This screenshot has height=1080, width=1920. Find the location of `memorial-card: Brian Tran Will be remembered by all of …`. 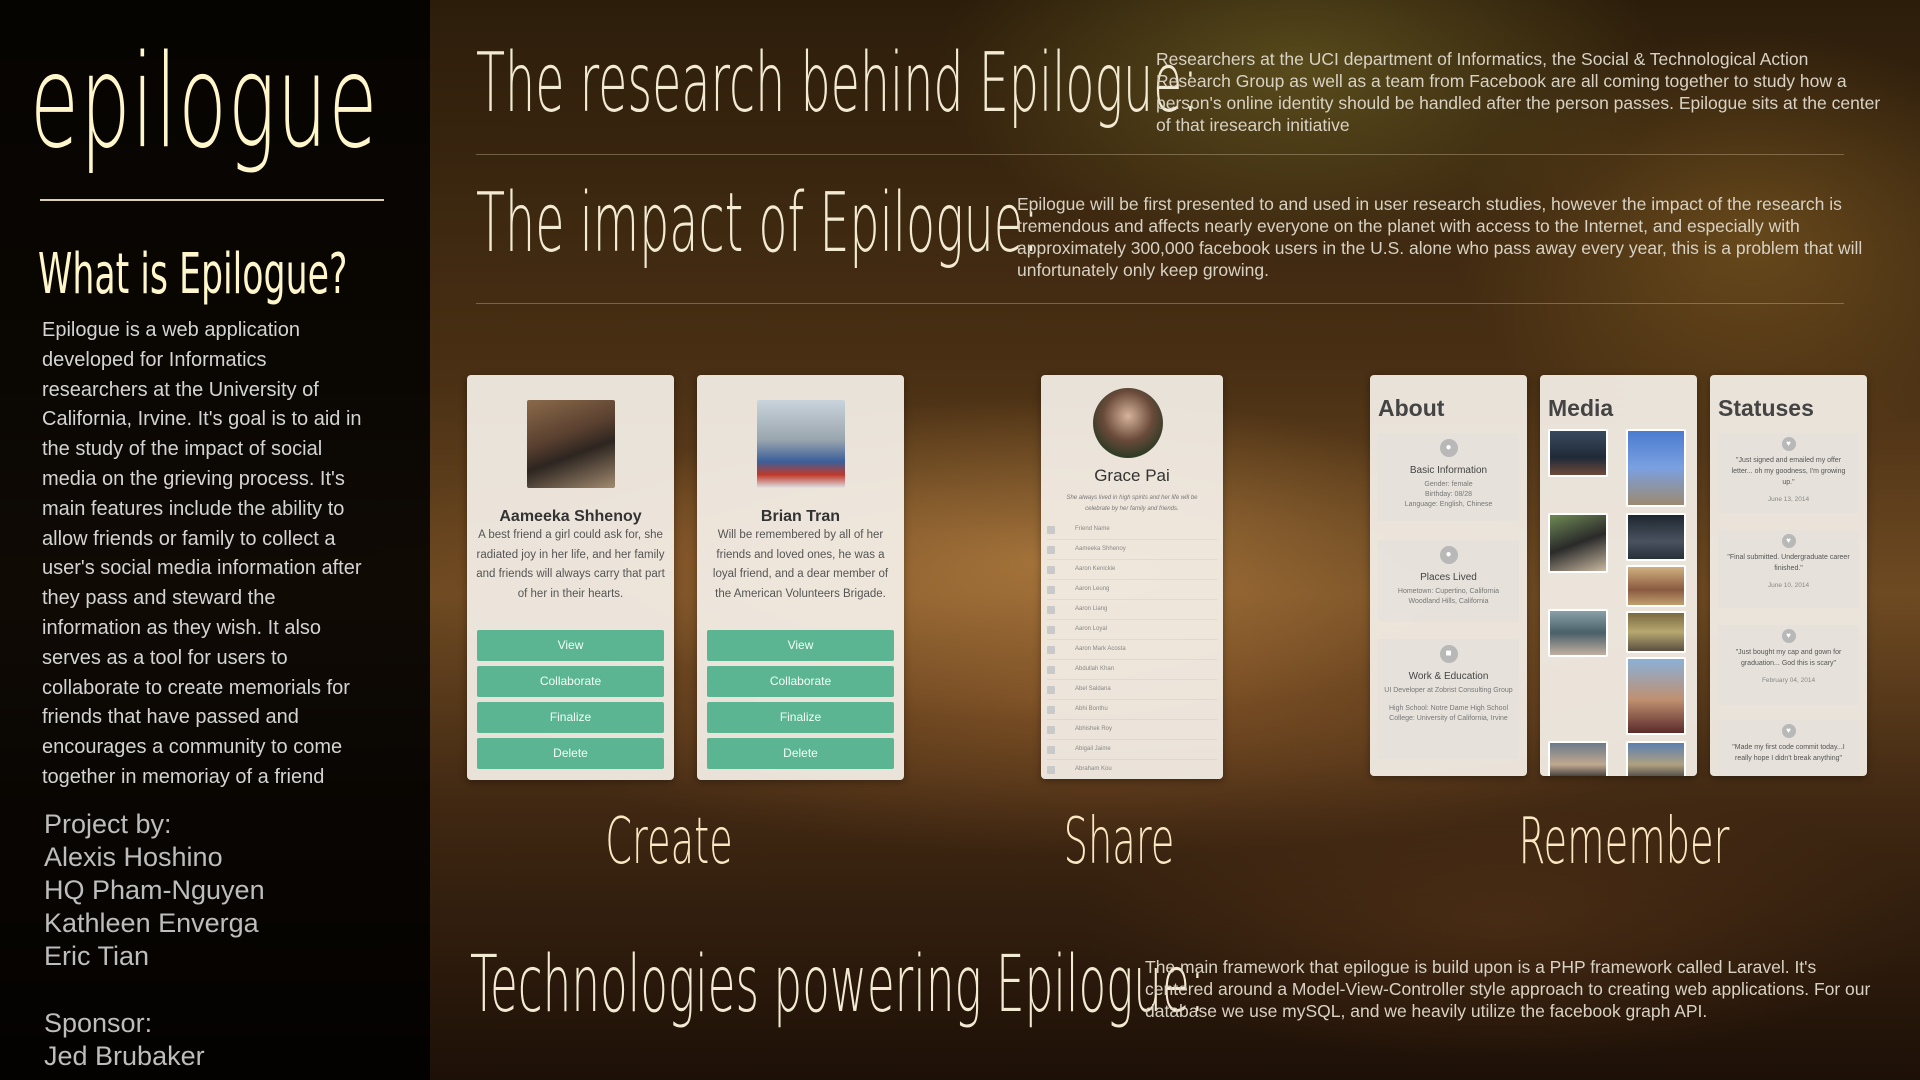

memorial-card: Brian Tran Will be remembered by all of … is located at coordinates (800, 577).